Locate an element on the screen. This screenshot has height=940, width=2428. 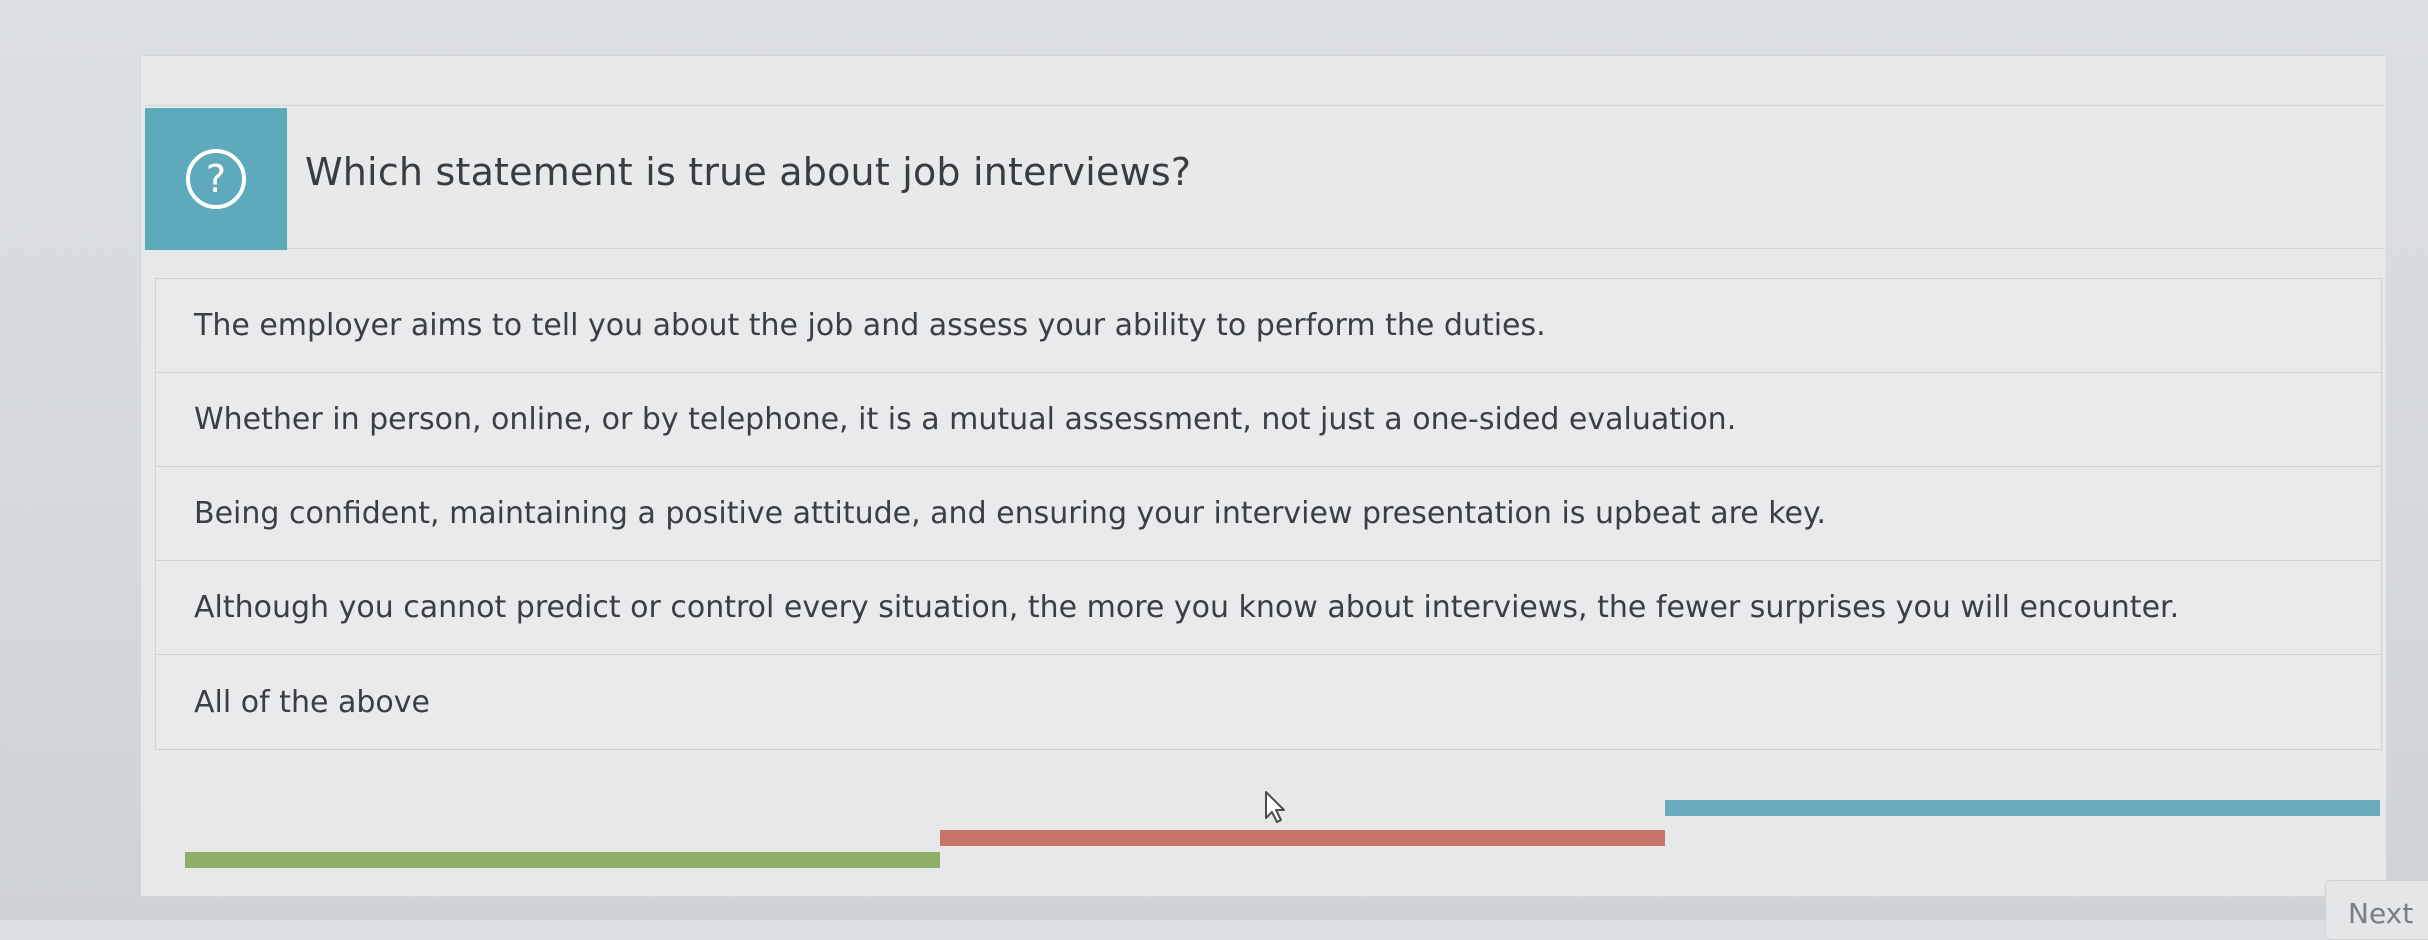
answer-option-5: All of the above is located at coordinates (1268, 702).